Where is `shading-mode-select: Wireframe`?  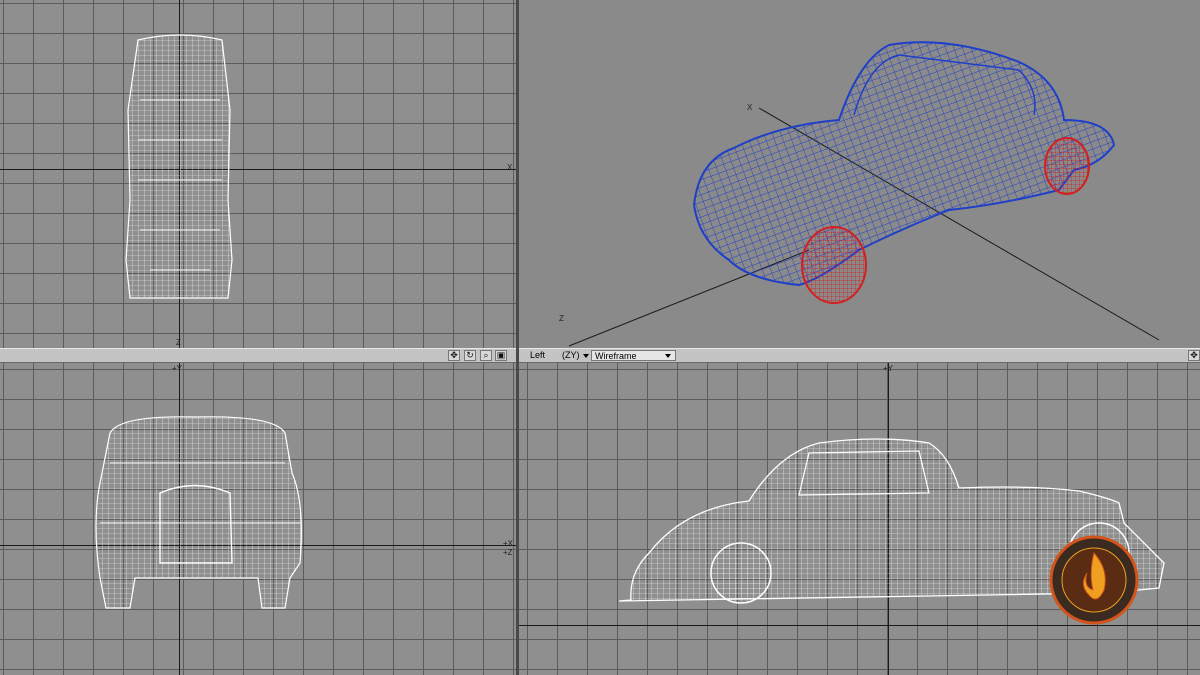
shading-mode-select: Wireframe is located at coordinates (633, 355).